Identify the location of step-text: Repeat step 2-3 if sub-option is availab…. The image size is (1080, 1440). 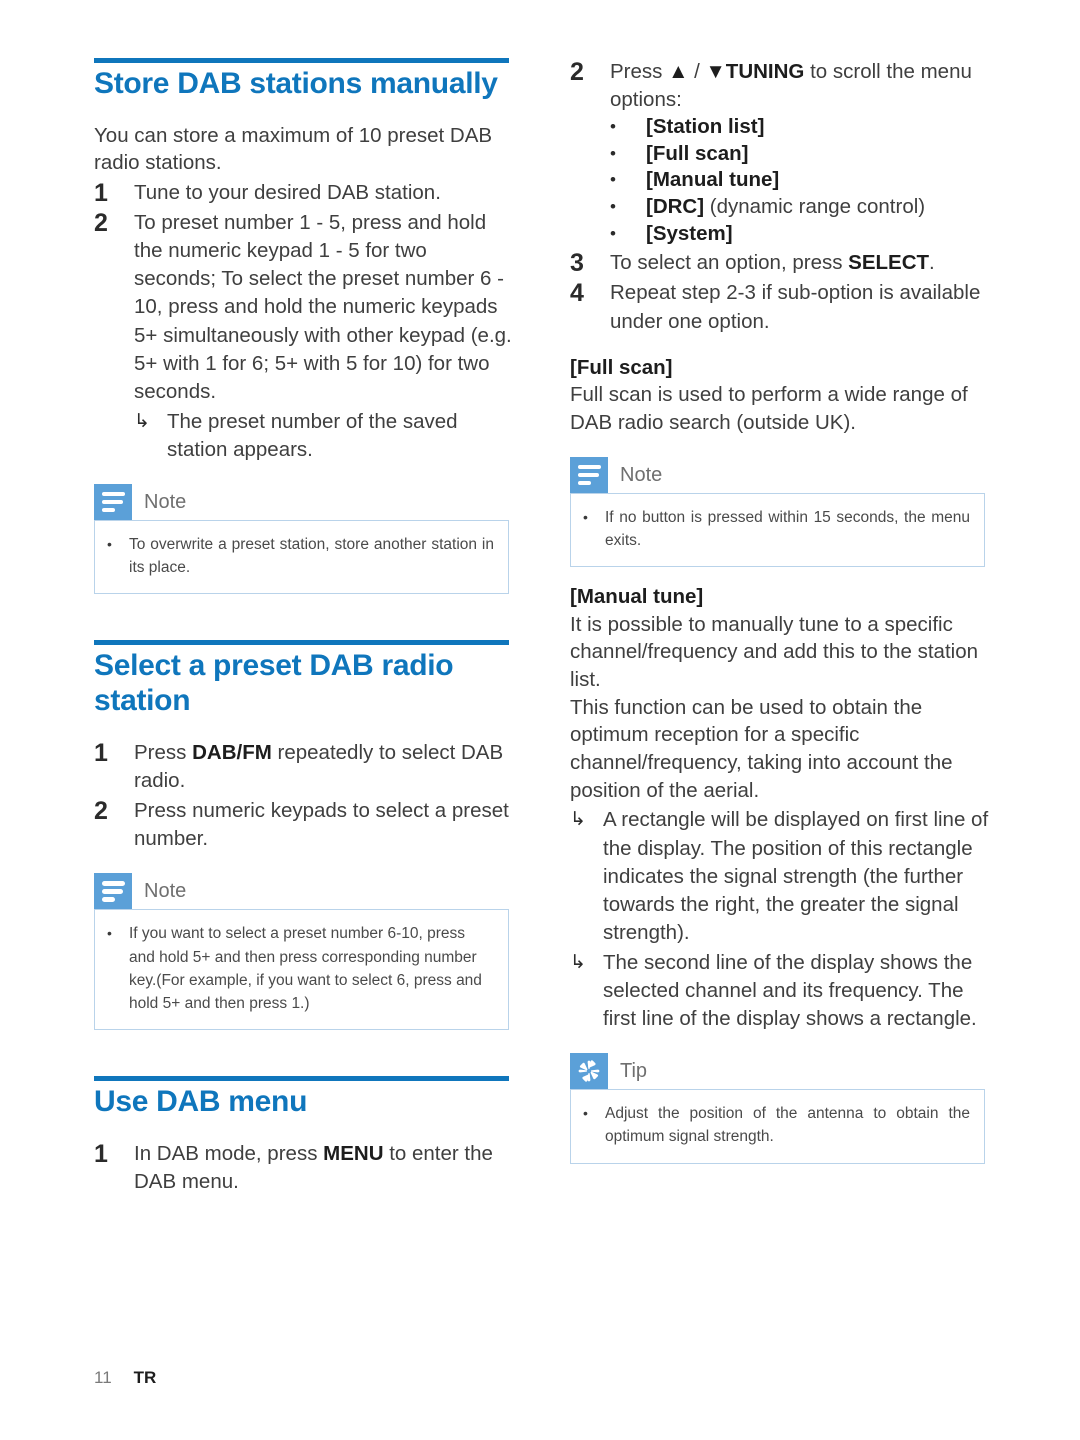
(795, 307).